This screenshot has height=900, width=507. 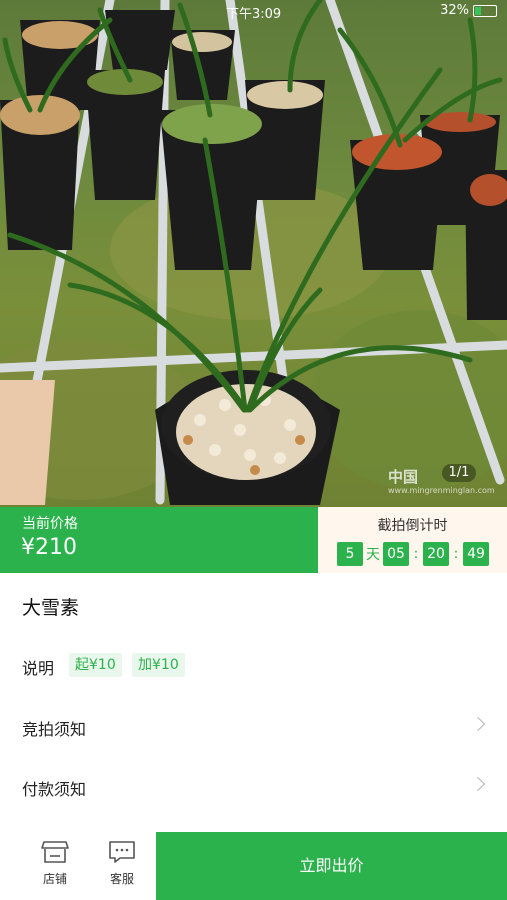 I want to click on increment-chip: 加¥10, so click(x=158, y=665).